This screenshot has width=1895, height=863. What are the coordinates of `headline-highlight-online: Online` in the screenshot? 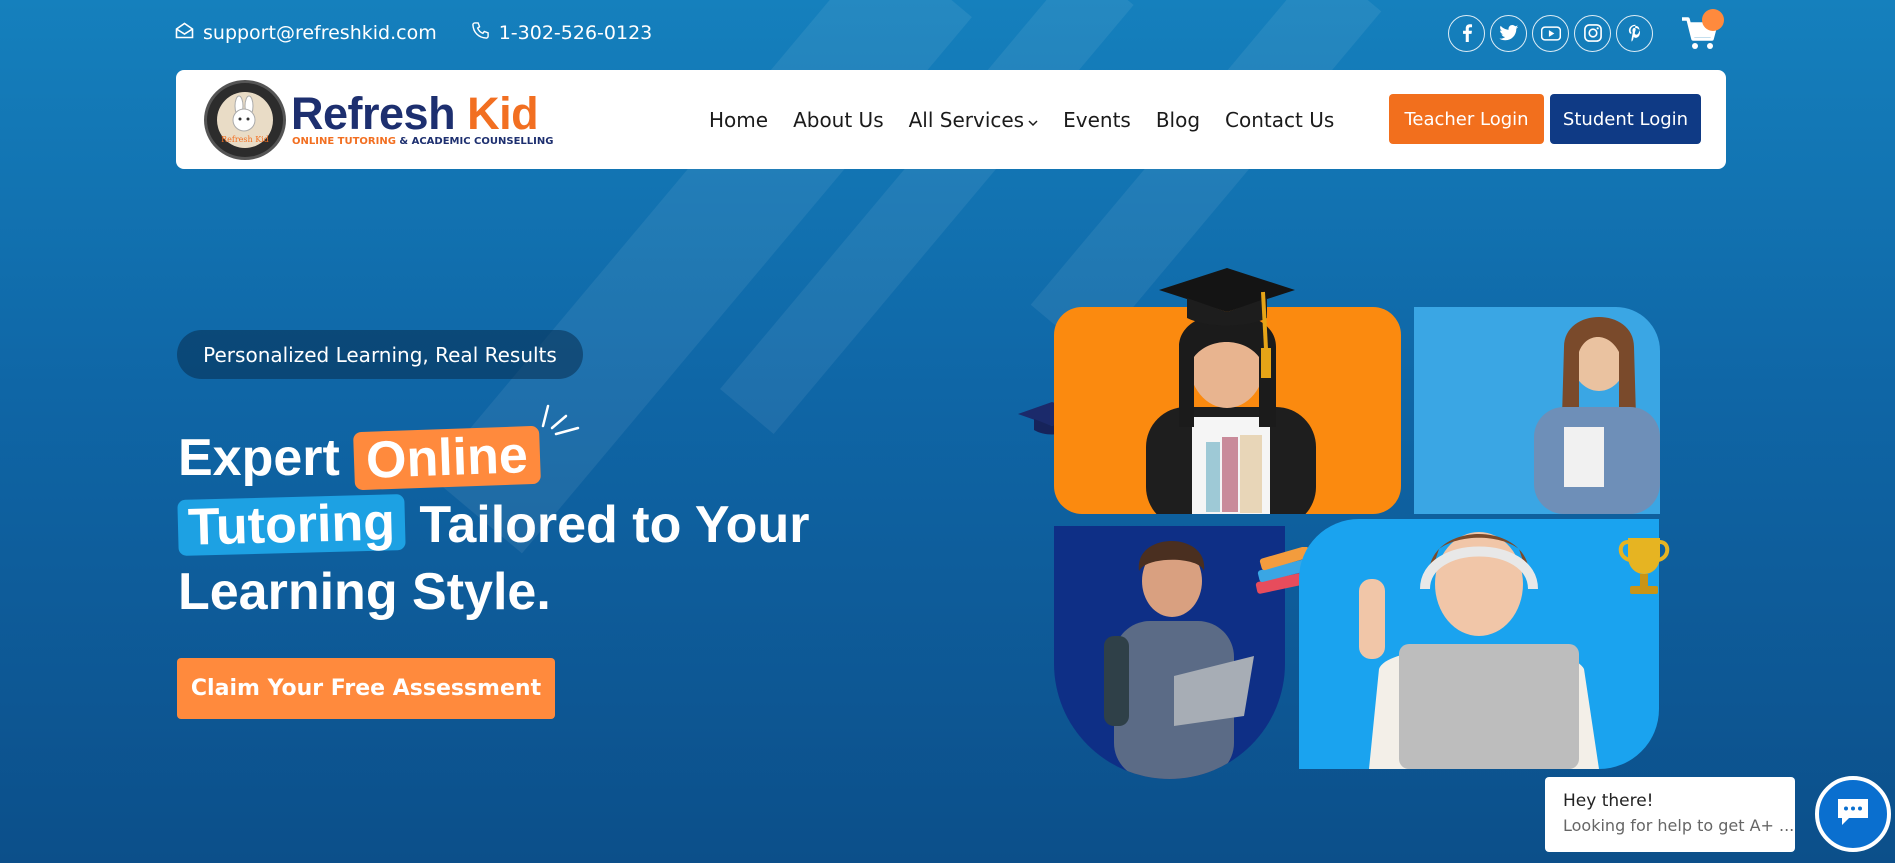 It's located at (447, 458).